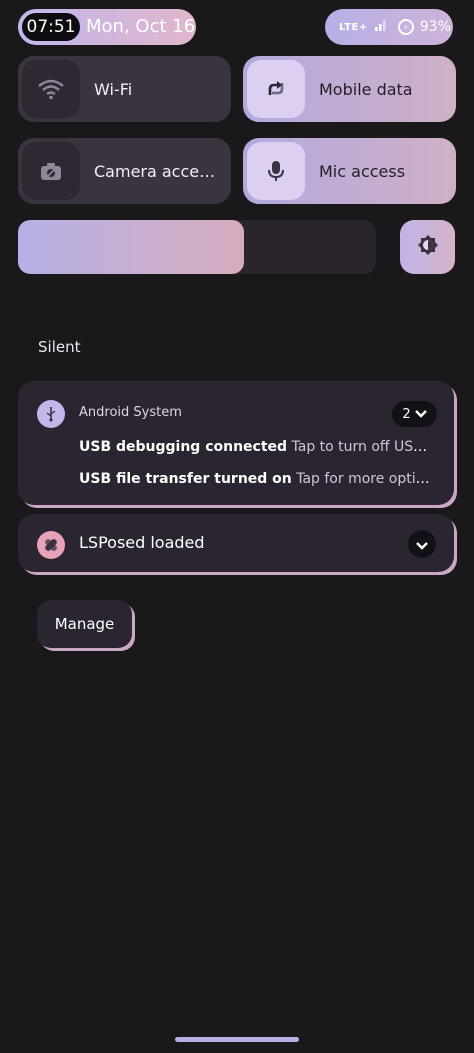  I want to click on tile-wifi: Wi-Fi, so click(124, 89).